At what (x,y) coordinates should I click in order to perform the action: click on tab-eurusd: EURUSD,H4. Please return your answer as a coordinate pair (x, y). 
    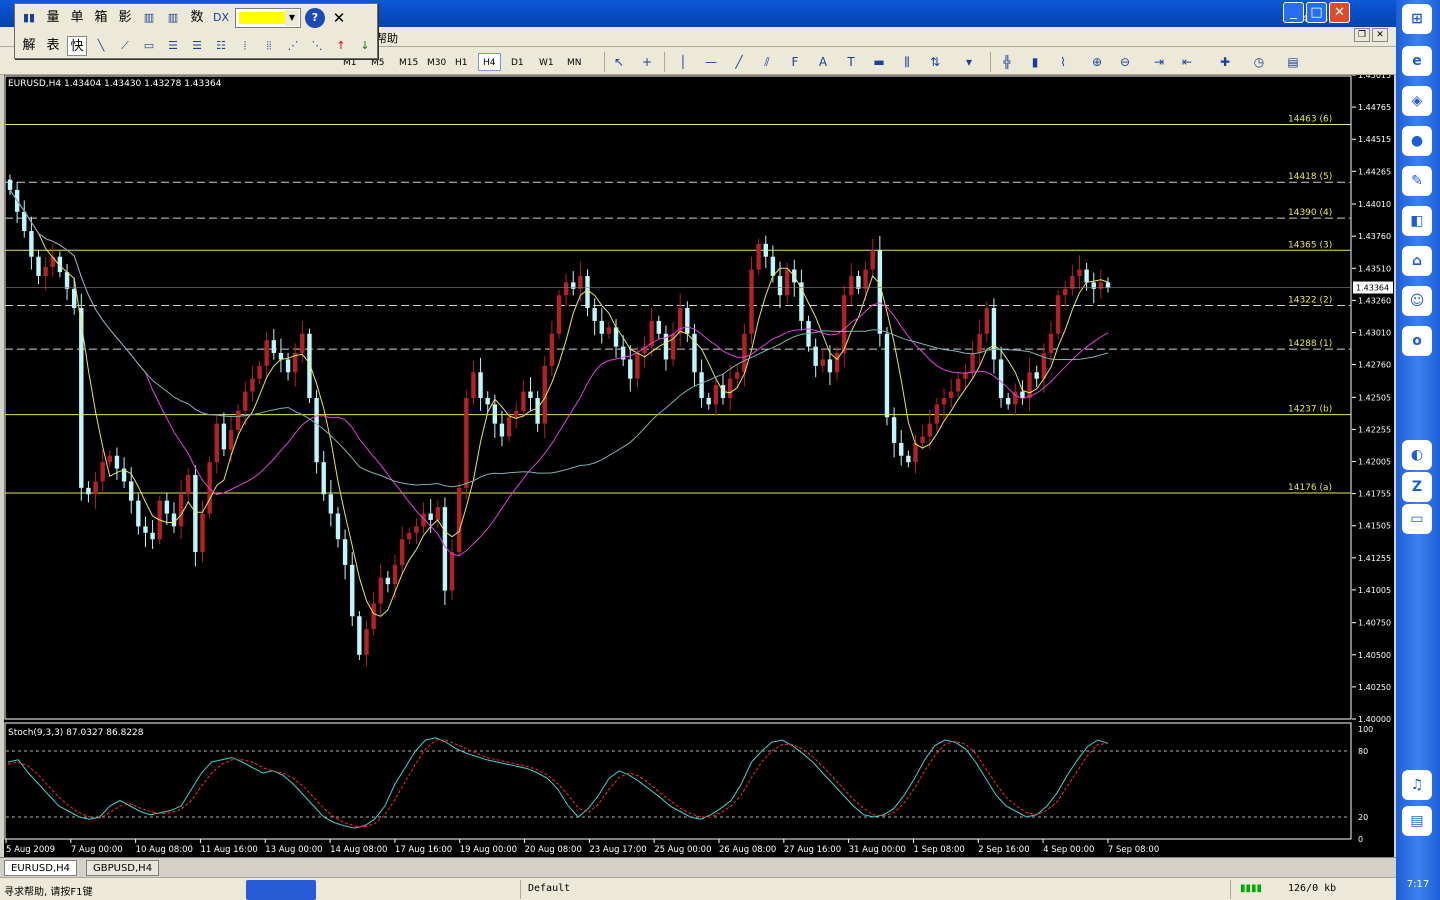
    Looking at the image, I should click on (41, 868).